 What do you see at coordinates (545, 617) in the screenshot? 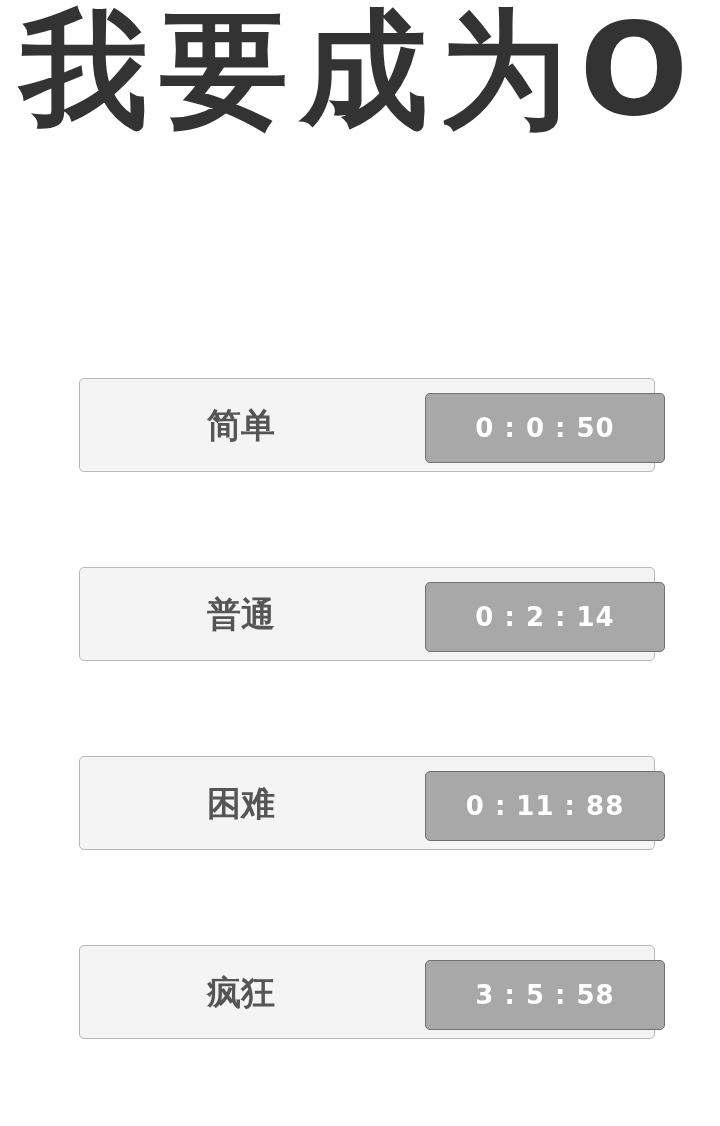
I see `best-time-badge: 0 : 2 : 14` at bounding box center [545, 617].